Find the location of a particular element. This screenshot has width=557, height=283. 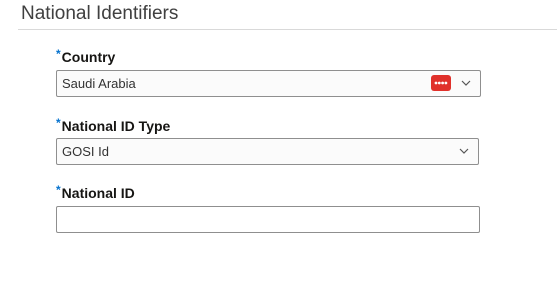

national-id-input is located at coordinates (268, 219).